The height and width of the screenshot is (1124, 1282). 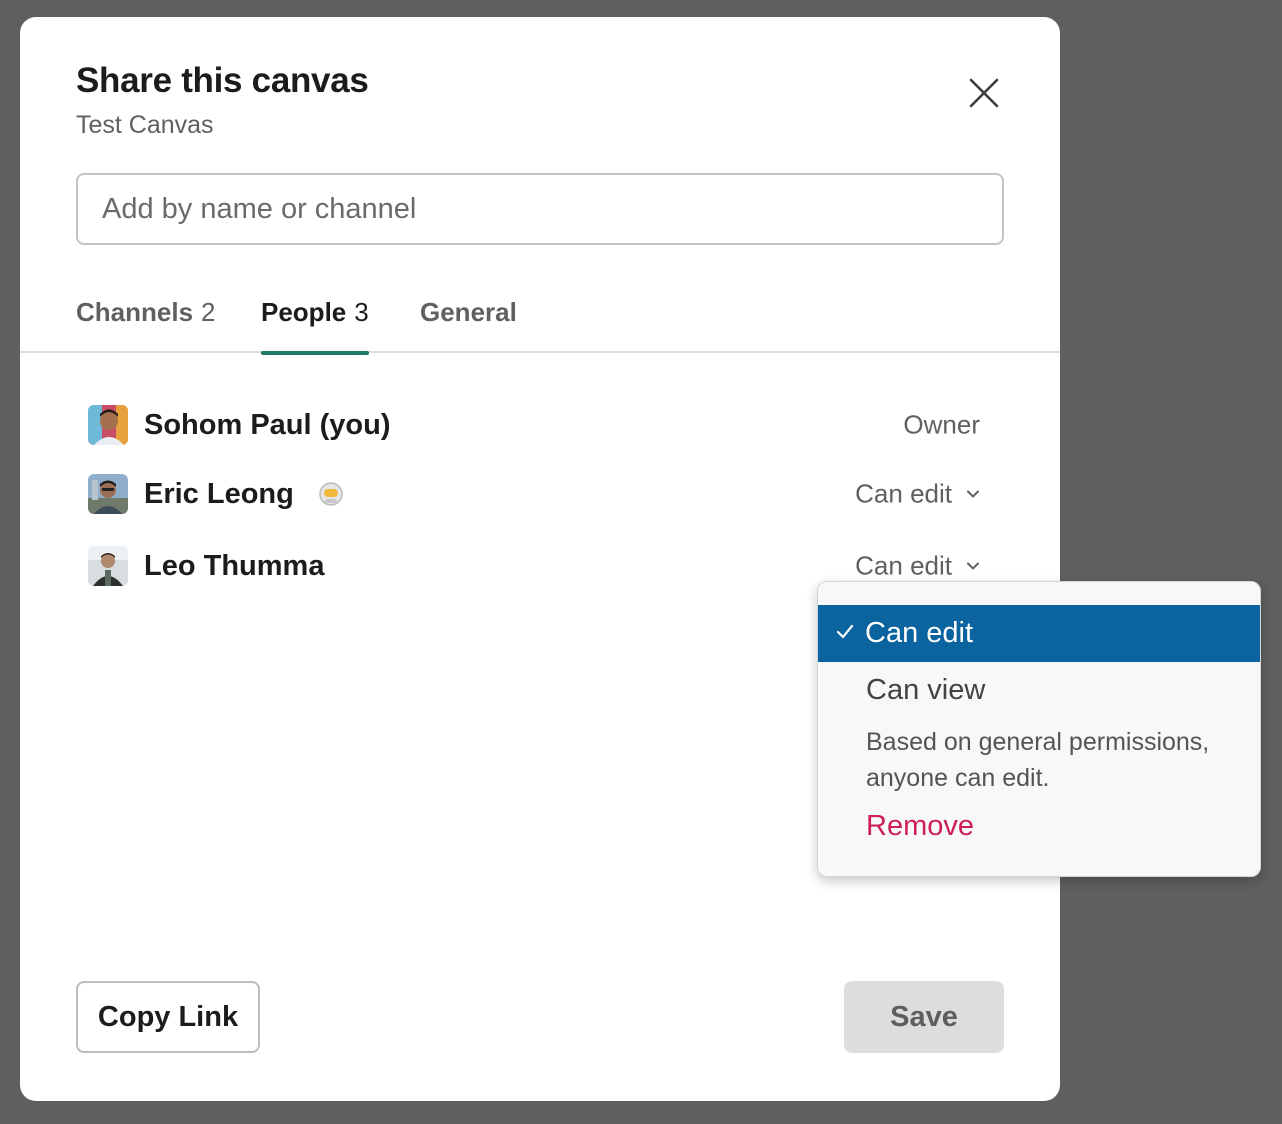 I want to click on tab-bar: Channels 2 People 3 General, so click(x=540, y=322).